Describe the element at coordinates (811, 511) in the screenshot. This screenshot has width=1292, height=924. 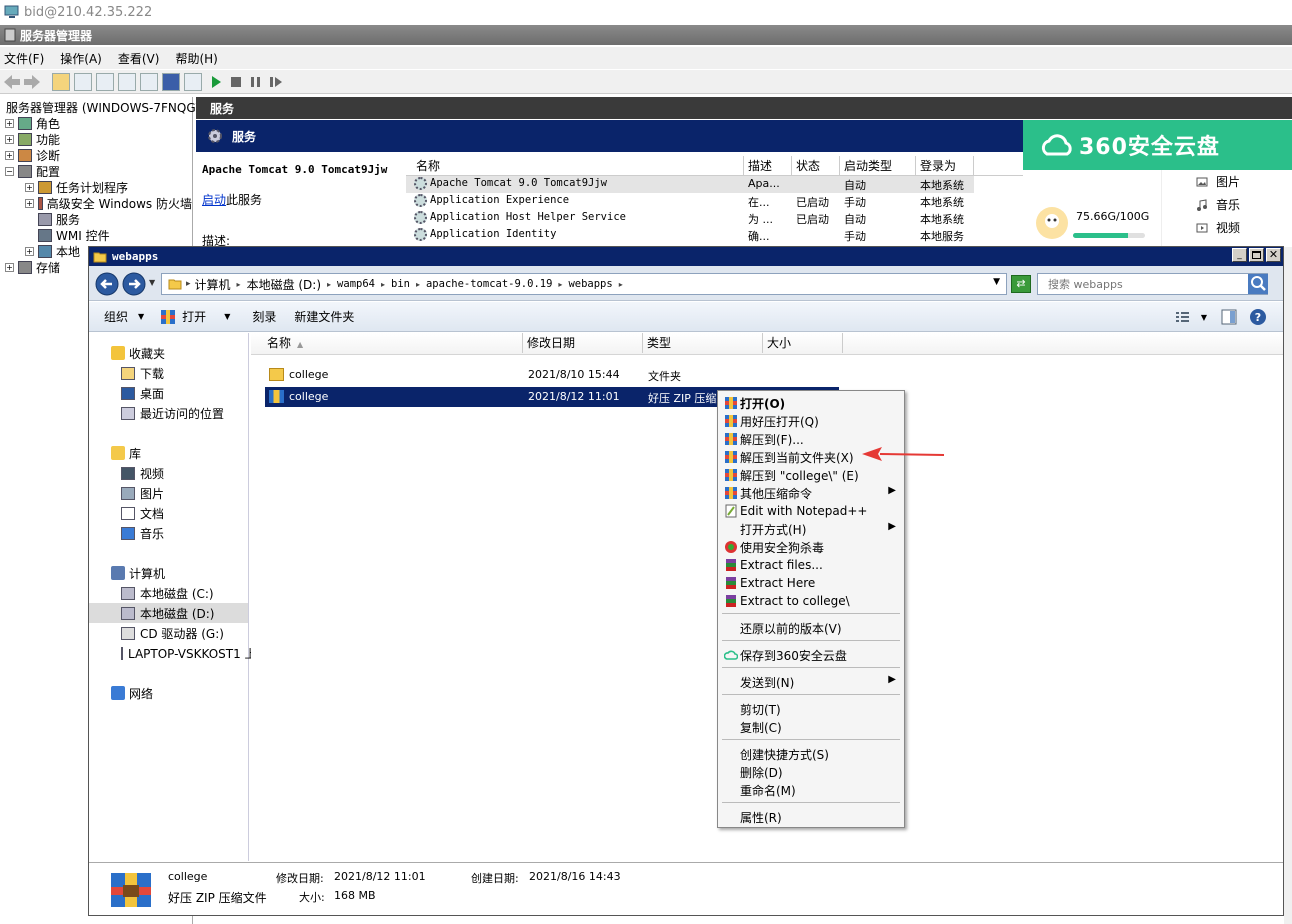
I see `context-menu-item: Edit with Notepad++` at that location.